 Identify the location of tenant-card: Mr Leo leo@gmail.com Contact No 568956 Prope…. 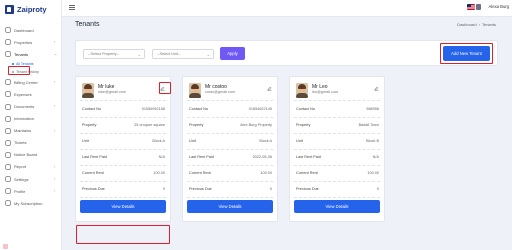
(337, 149).